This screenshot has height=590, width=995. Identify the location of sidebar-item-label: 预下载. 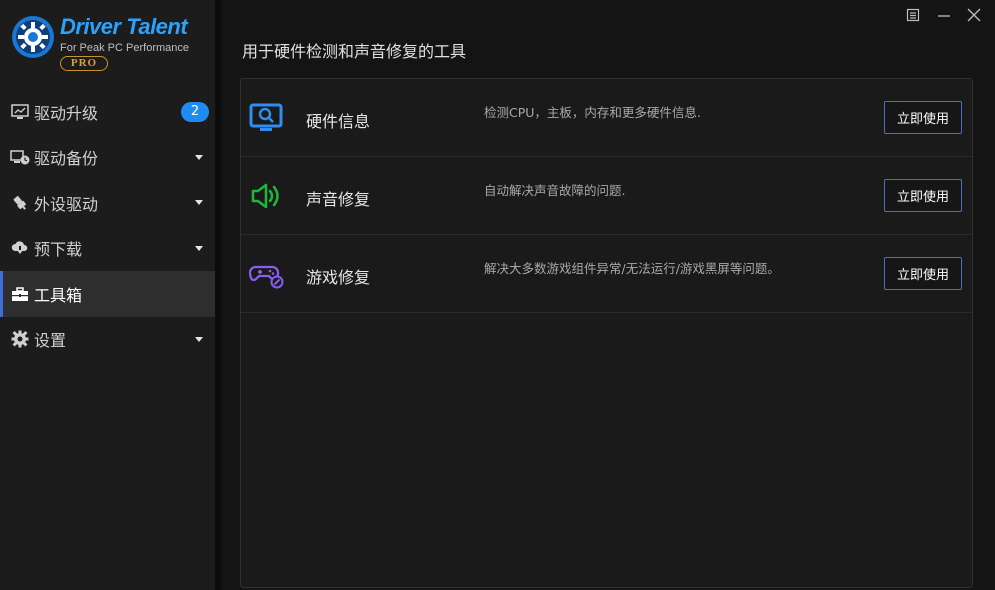
(58, 250).